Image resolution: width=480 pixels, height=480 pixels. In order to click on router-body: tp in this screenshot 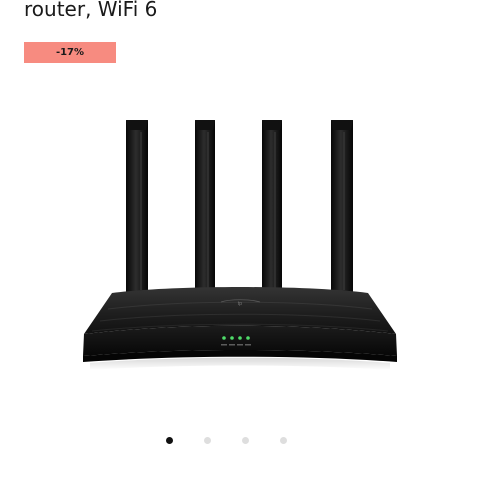, I will do `click(240, 328)`.